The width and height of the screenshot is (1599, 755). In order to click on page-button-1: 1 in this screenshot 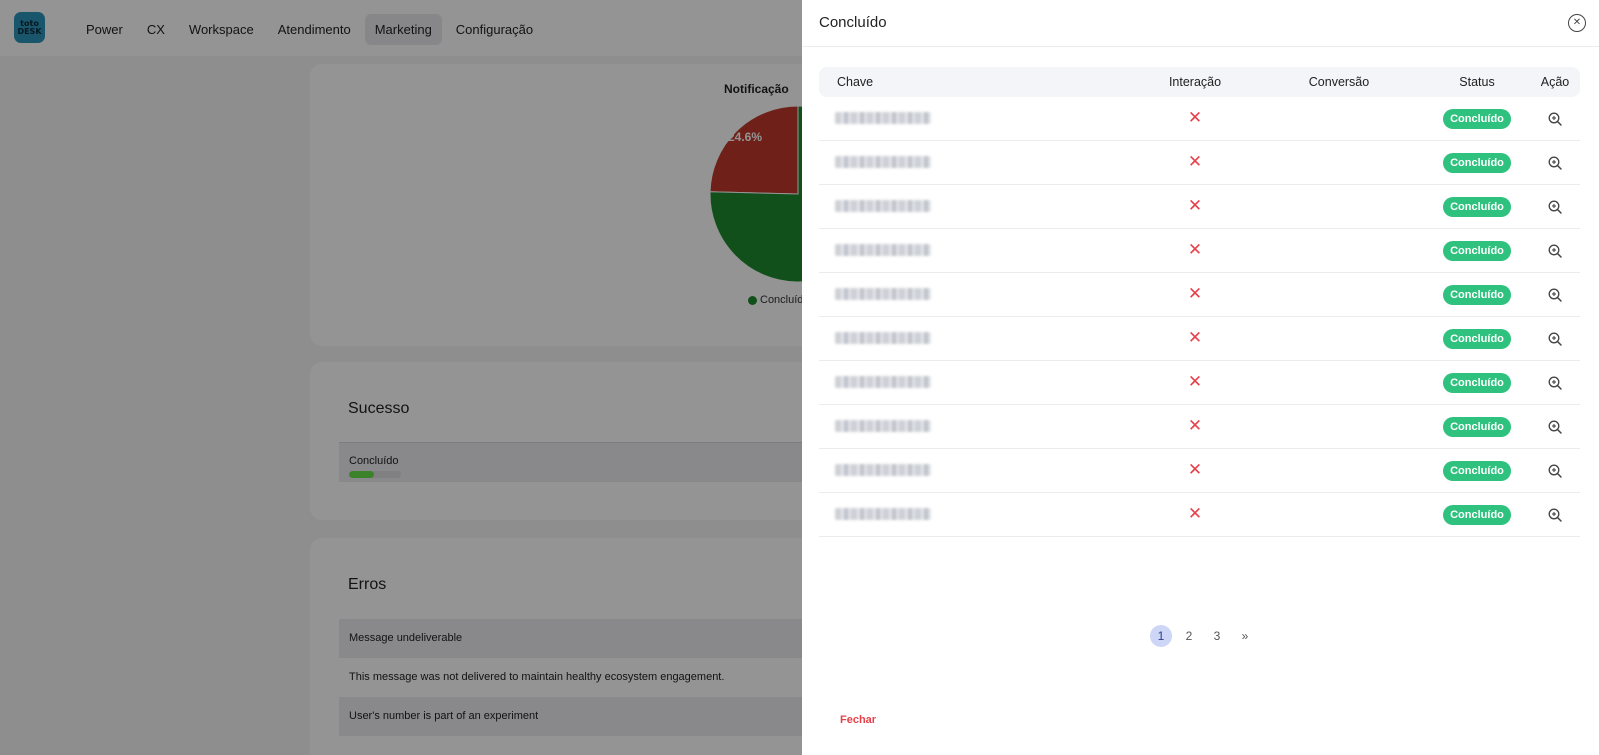, I will do `click(1161, 636)`.